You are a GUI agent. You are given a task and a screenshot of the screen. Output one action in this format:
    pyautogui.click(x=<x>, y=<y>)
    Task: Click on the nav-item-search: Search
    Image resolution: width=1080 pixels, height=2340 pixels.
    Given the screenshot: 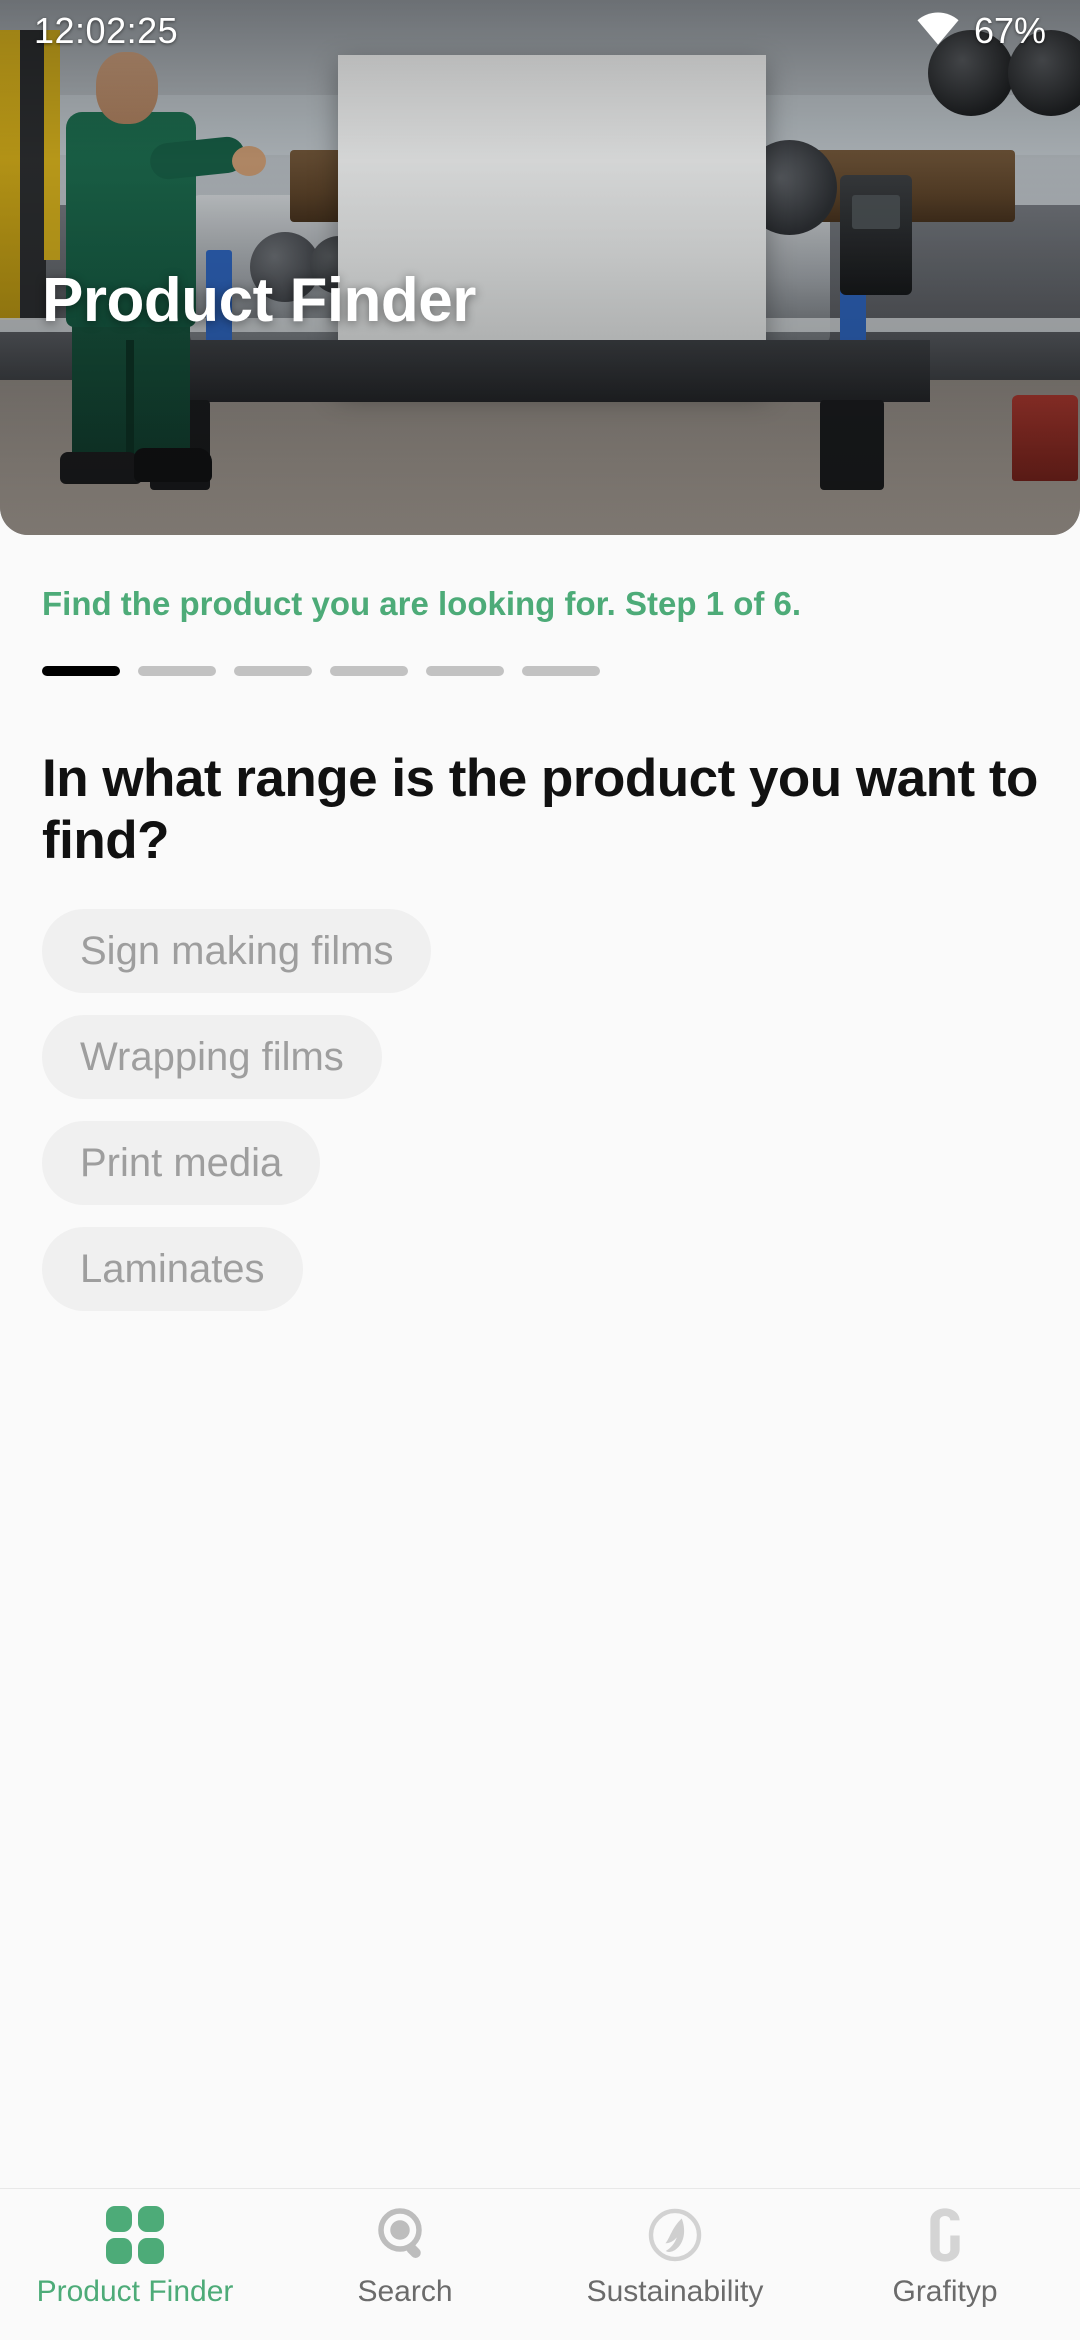 What is the action you would take?
    pyautogui.click(x=405, y=2256)
    